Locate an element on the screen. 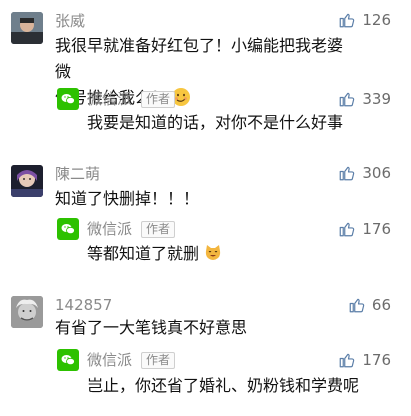 The height and width of the screenshot is (416, 411). like-count: 126 is located at coordinates (376, 20).